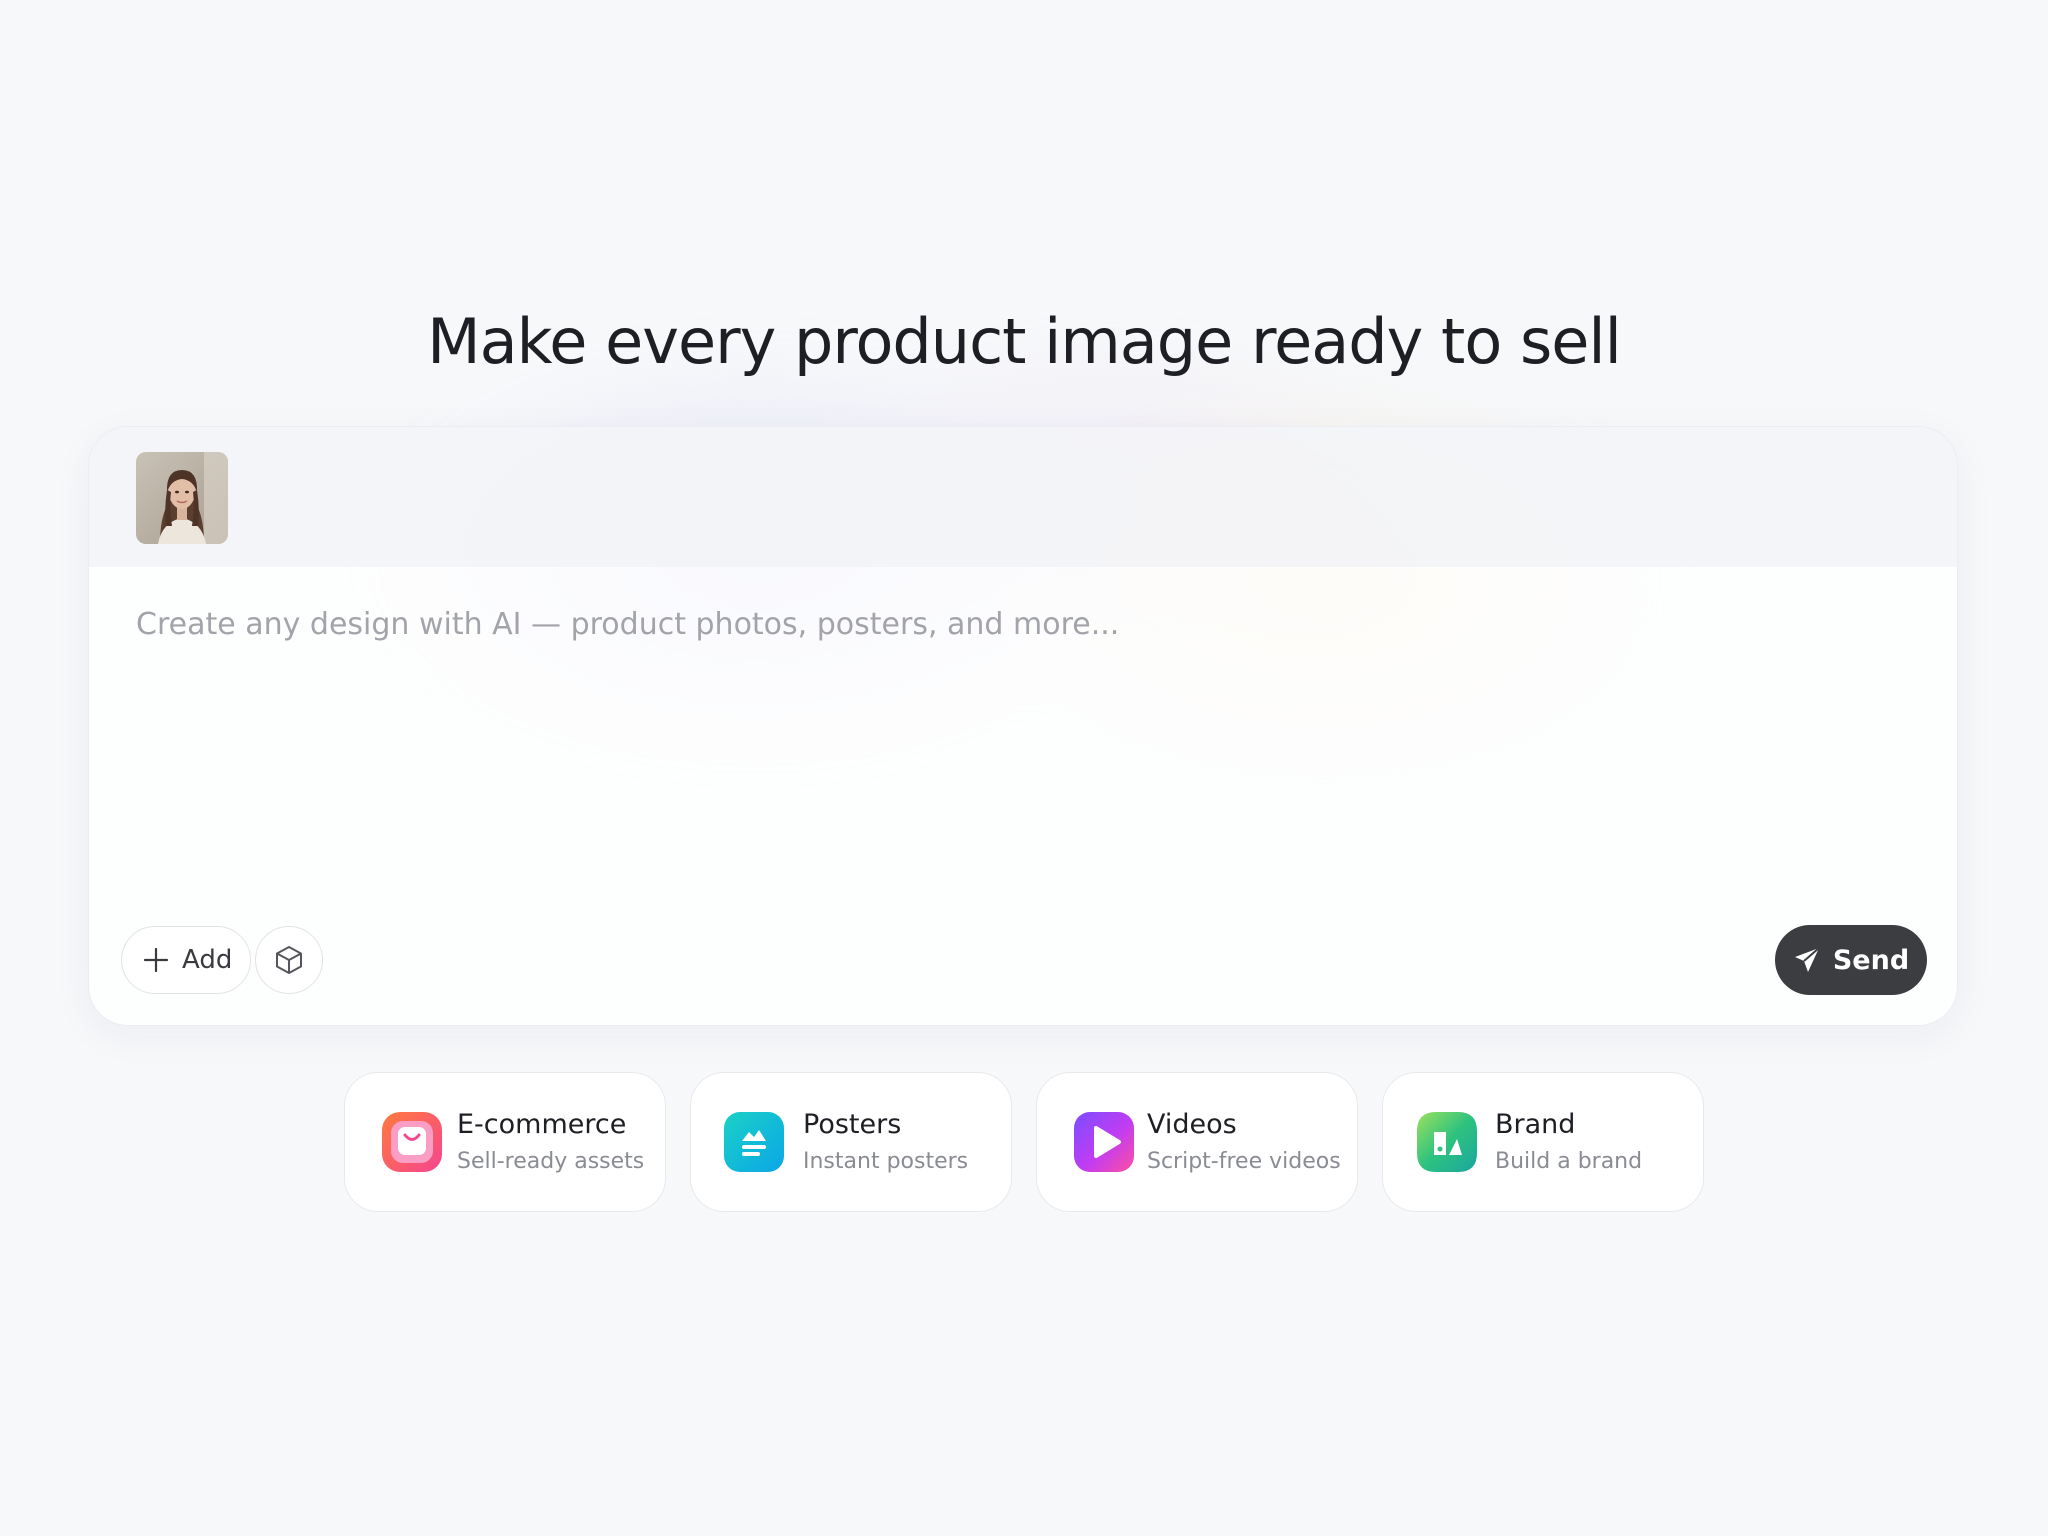 The width and height of the screenshot is (2048, 1536). I want to click on add-button-label: Add, so click(207, 960).